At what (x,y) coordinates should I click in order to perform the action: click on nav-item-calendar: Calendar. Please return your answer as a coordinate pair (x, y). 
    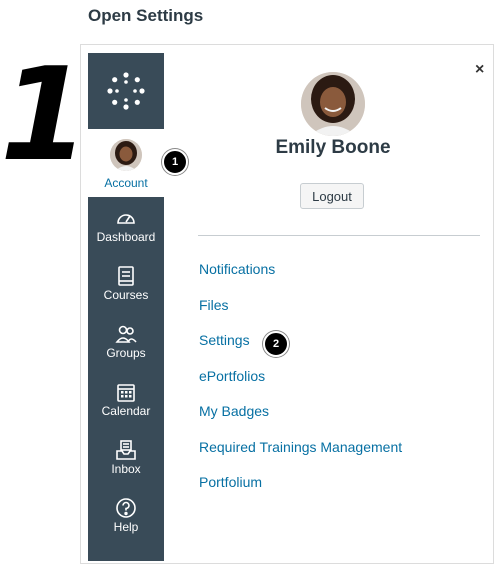
    Looking at the image, I should click on (126, 406).